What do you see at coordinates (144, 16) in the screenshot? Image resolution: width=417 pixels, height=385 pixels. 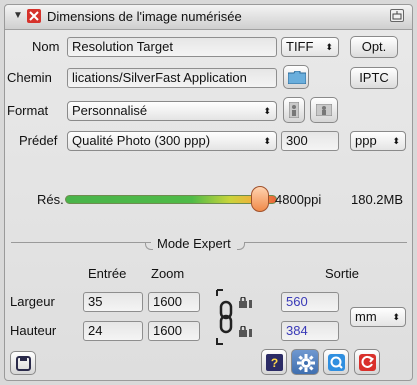 I see `panel-title: Dimensions de l'image numérisée` at bounding box center [144, 16].